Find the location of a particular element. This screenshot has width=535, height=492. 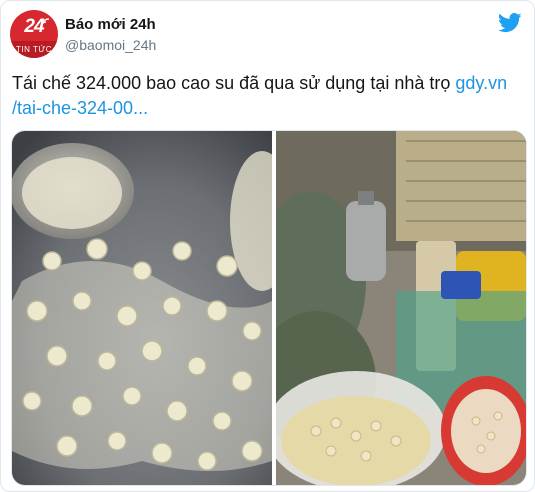

account-name: Báo mới 24h is located at coordinates (110, 24).